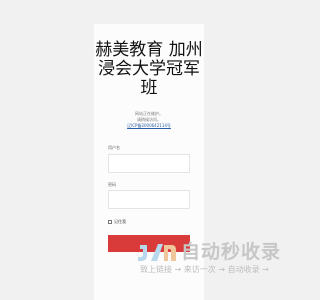 The height and width of the screenshot is (300, 320). What do you see at coordinates (231, 252) in the screenshot?
I see `watermark-title: 自动秒收录` at bounding box center [231, 252].